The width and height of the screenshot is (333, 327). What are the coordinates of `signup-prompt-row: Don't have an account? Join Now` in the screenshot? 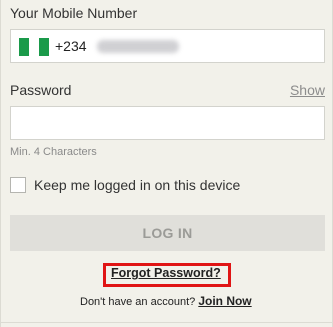 It's located at (166, 301).